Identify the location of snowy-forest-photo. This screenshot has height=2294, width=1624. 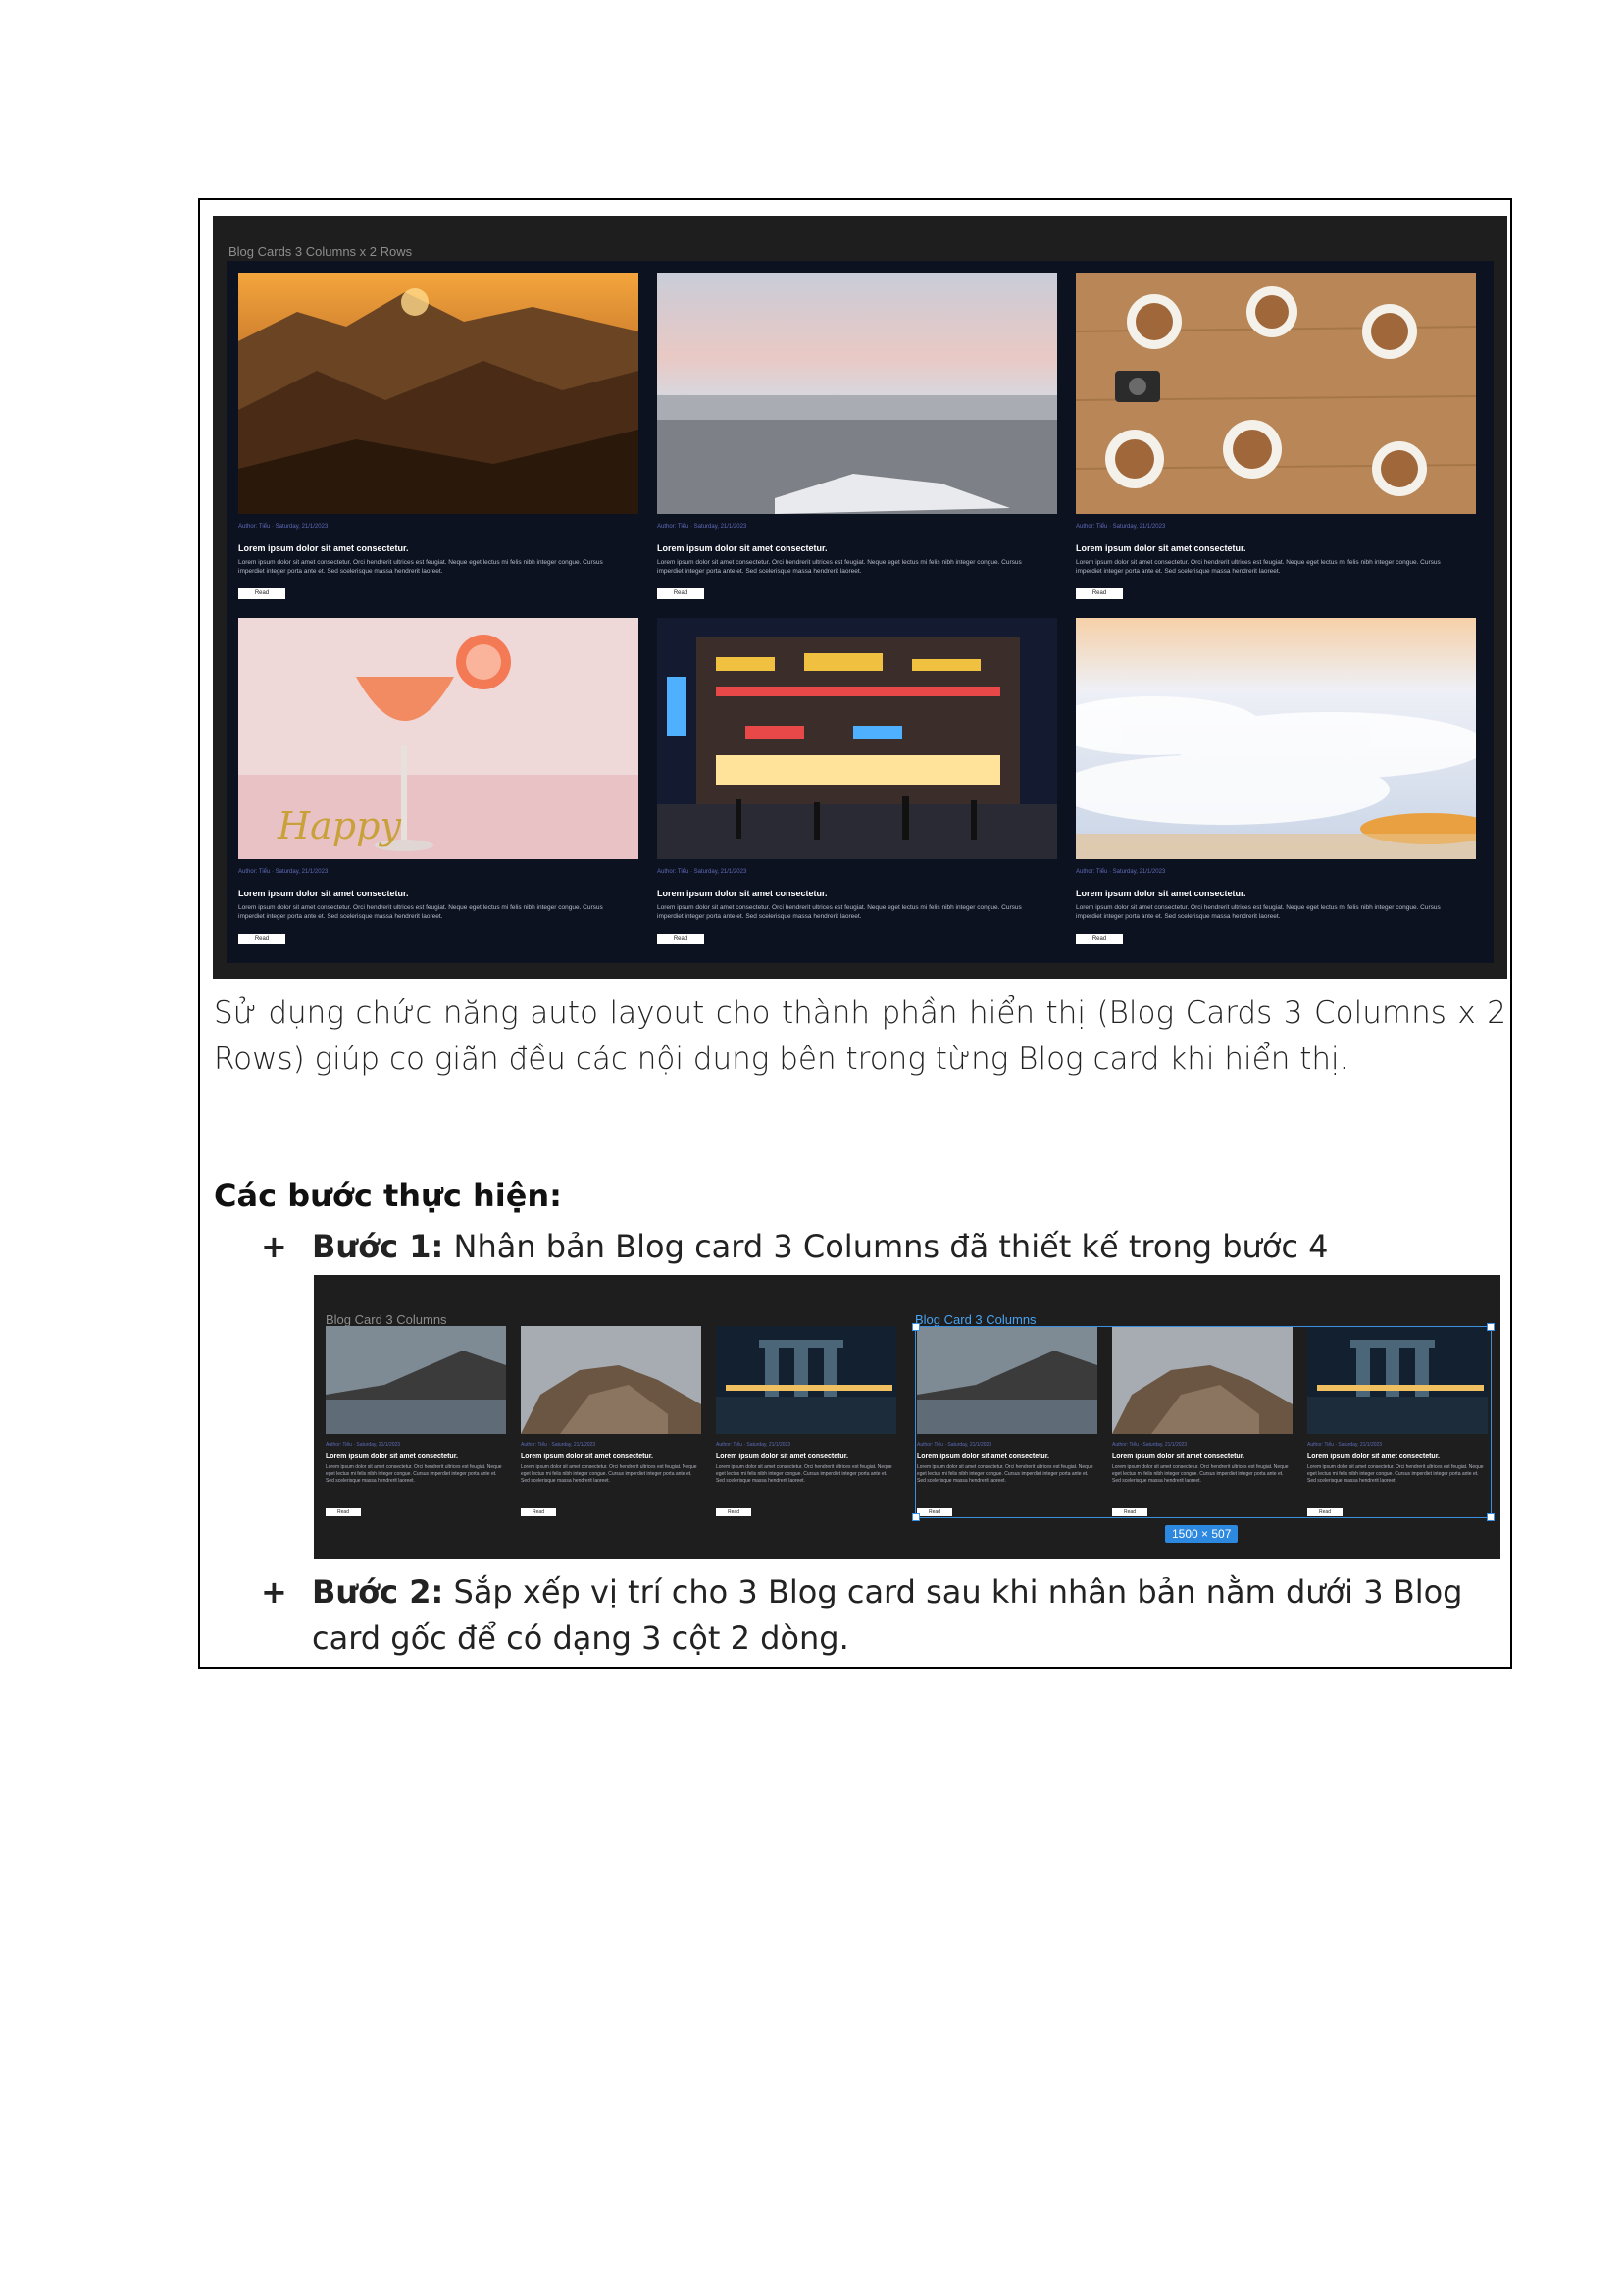
(857, 393).